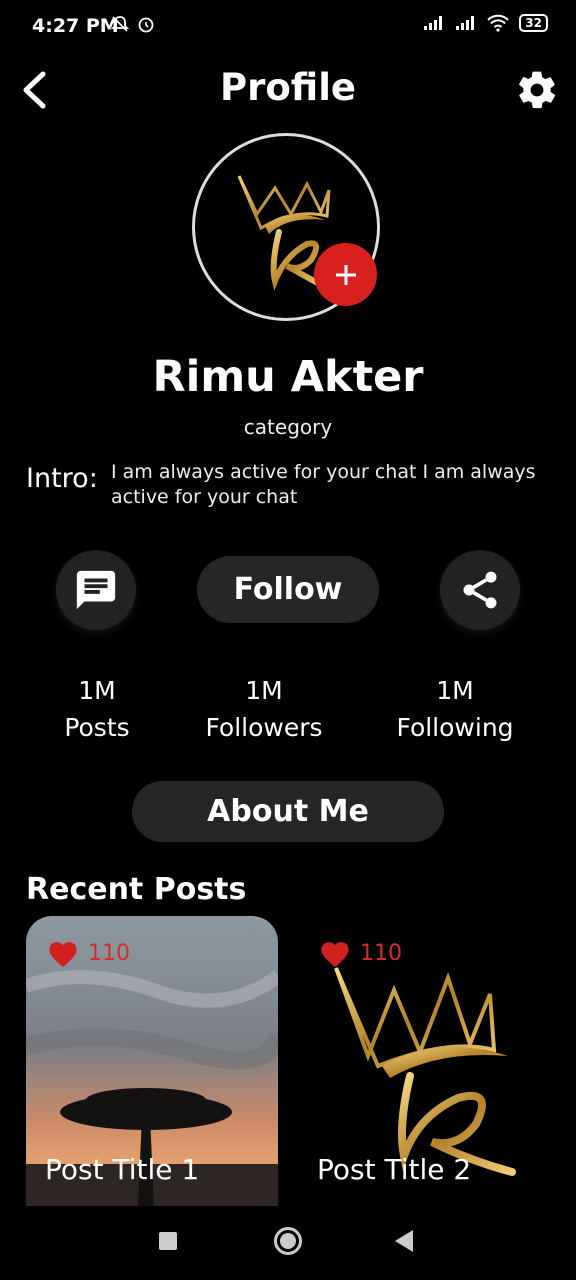  What do you see at coordinates (455, 727) in the screenshot?
I see `stat-label: Following` at bounding box center [455, 727].